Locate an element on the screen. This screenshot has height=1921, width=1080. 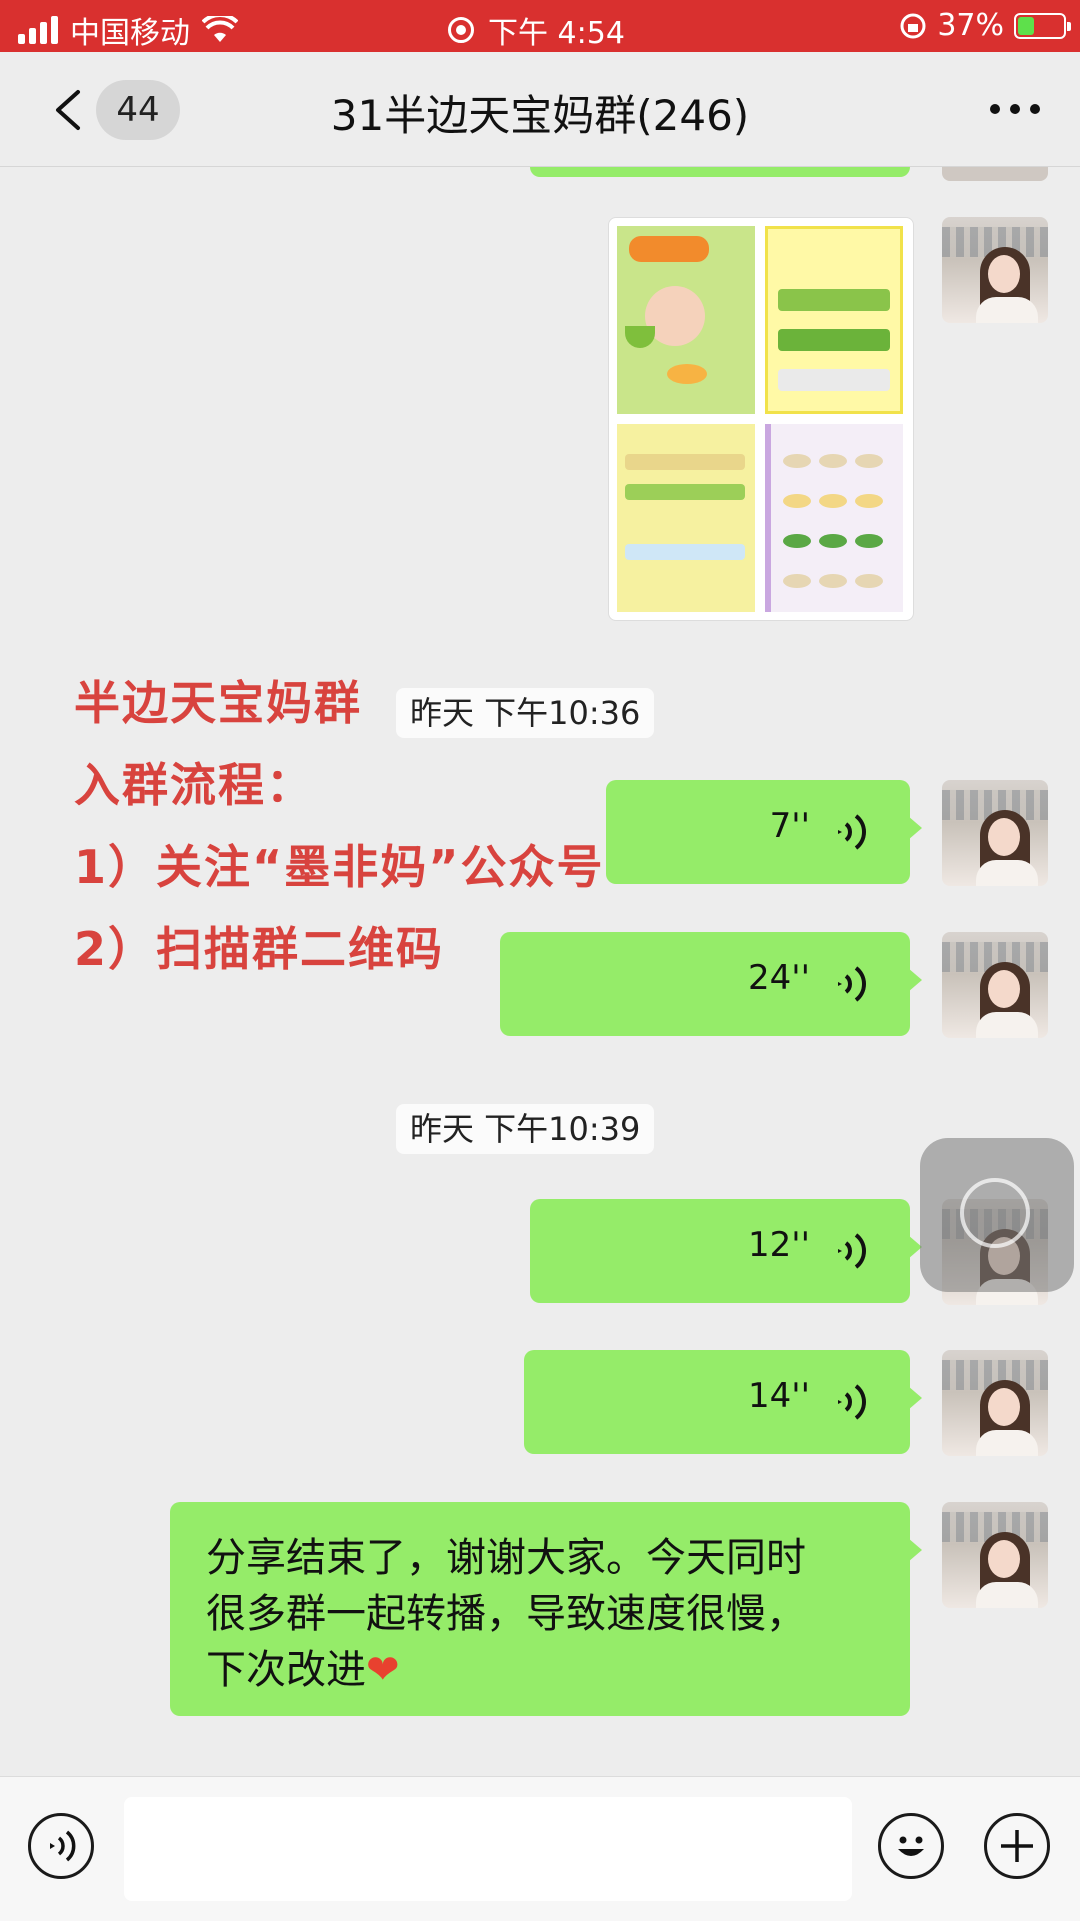
plus-icon is located at coordinates (1017, 1846).